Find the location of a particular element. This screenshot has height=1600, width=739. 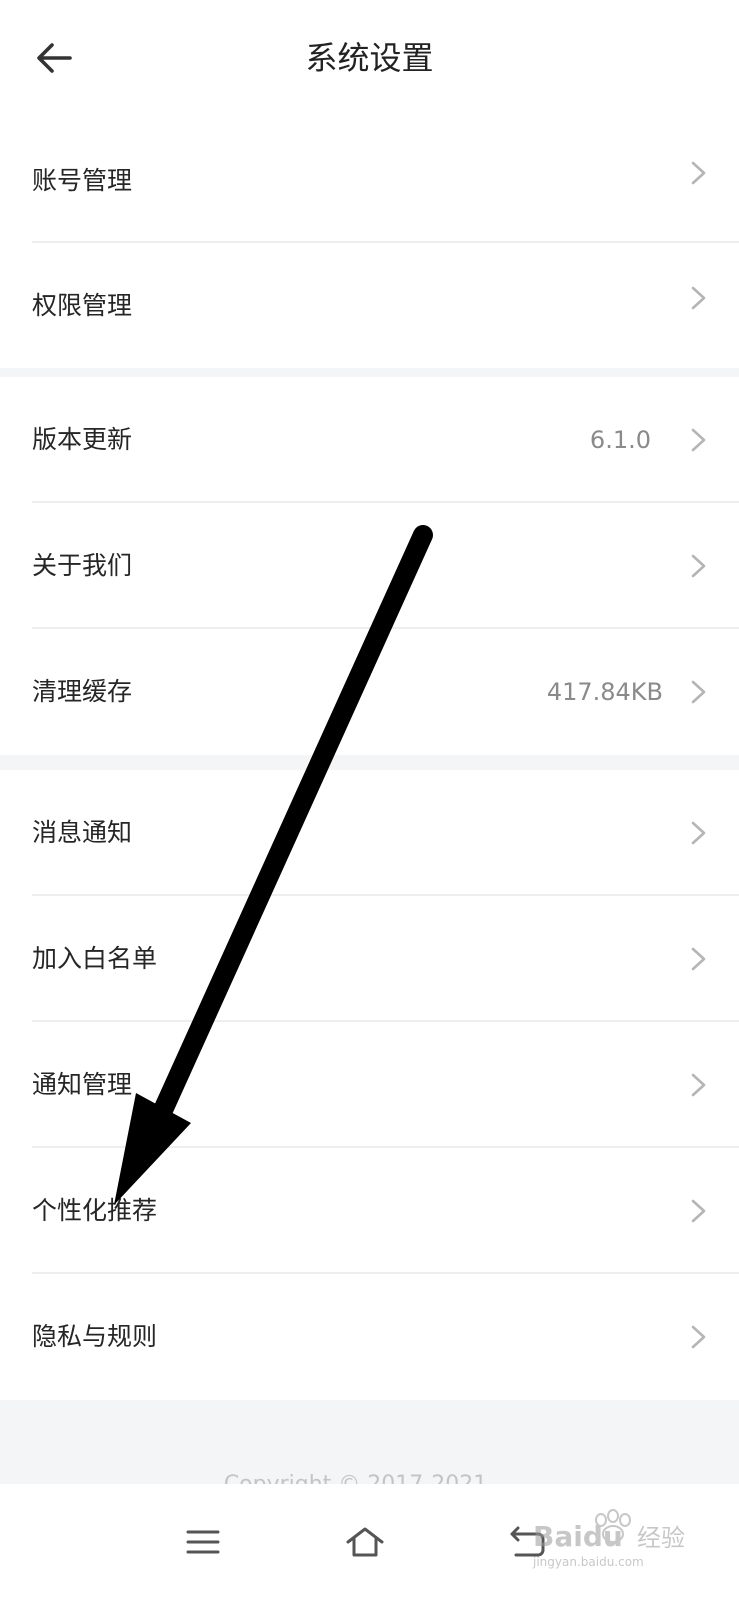

item-label: 加入白名单 is located at coordinates (95, 958).